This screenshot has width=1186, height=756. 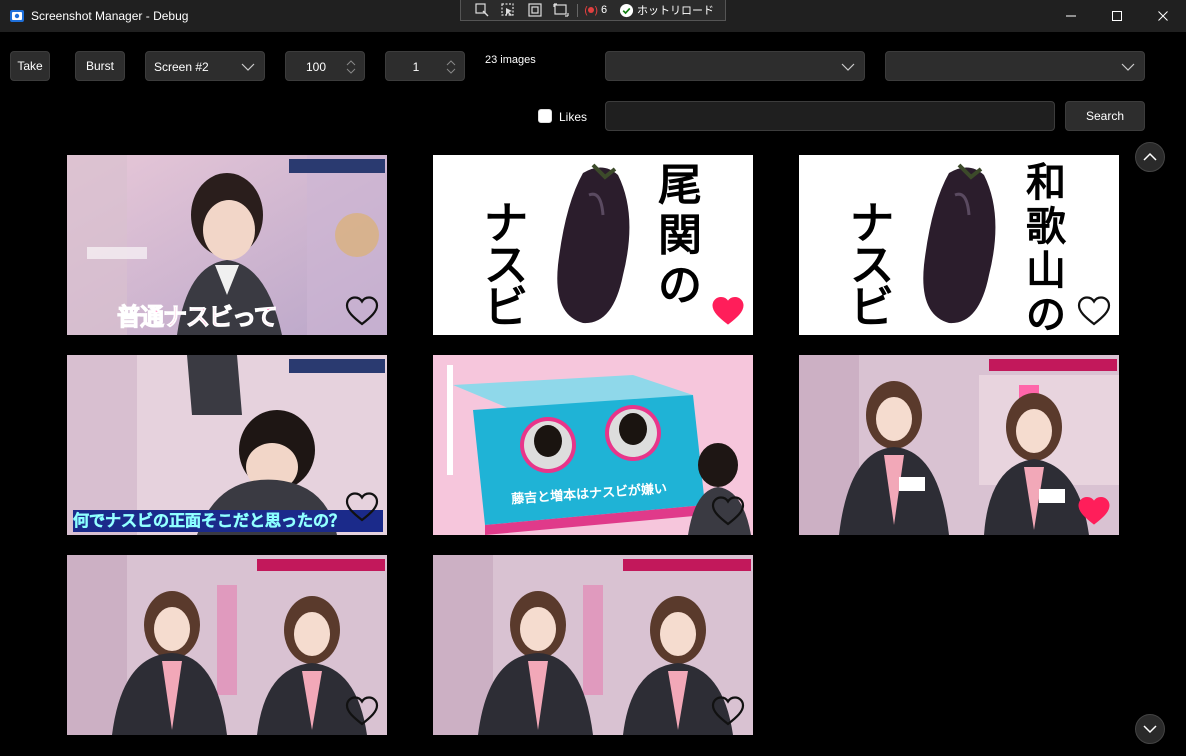 I want to click on thumbnail-caption: 何でナスビの正面そこだと思ったの？, so click(x=228, y=521).